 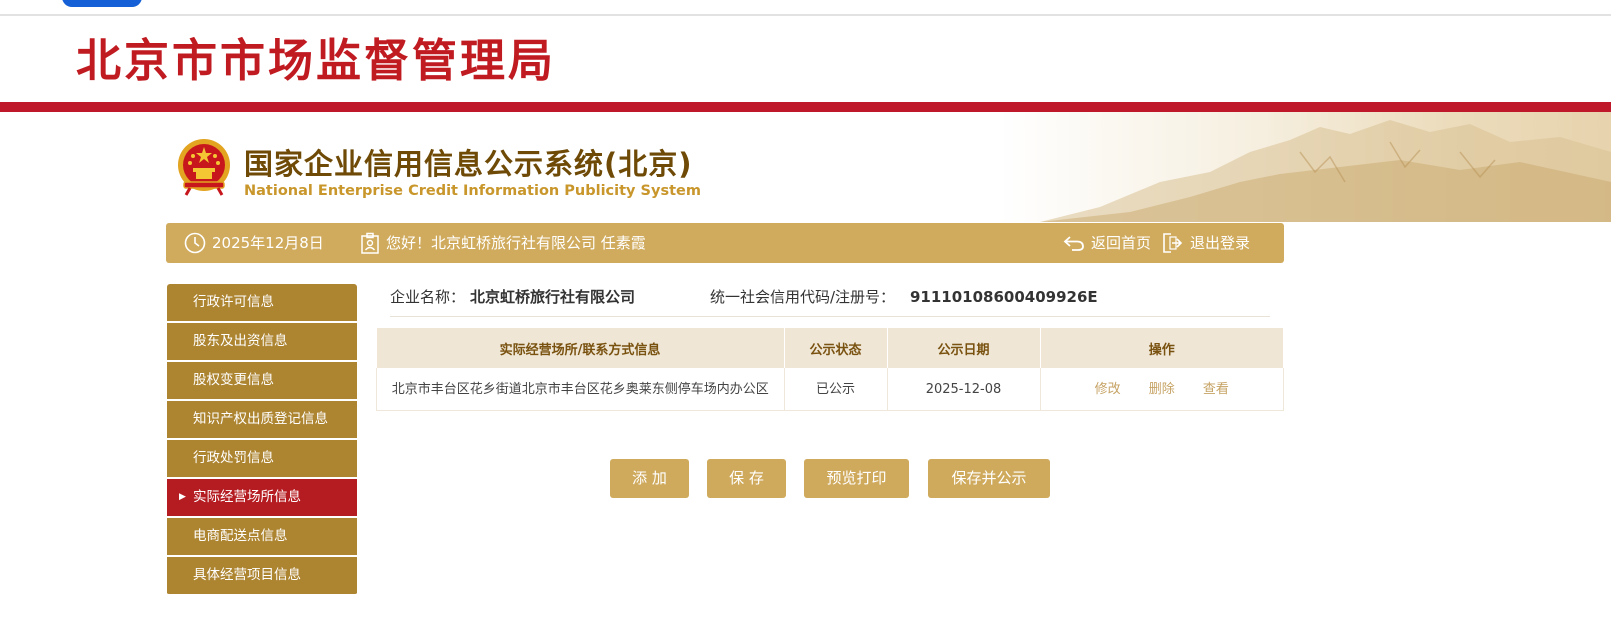 What do you see at coordinates (1073, 243) in the screenshot?
I see `return-icon` at bounding box center [1073, 243].